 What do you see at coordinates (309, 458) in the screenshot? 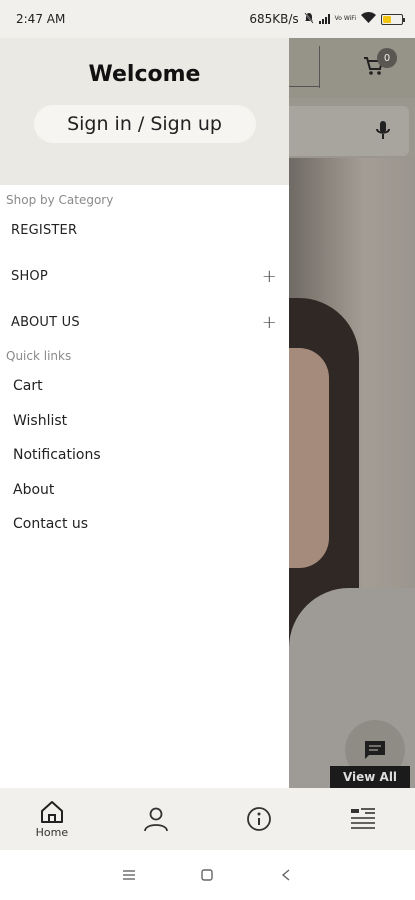
I see `hero-face-shape` at bounding box center [309, 458].